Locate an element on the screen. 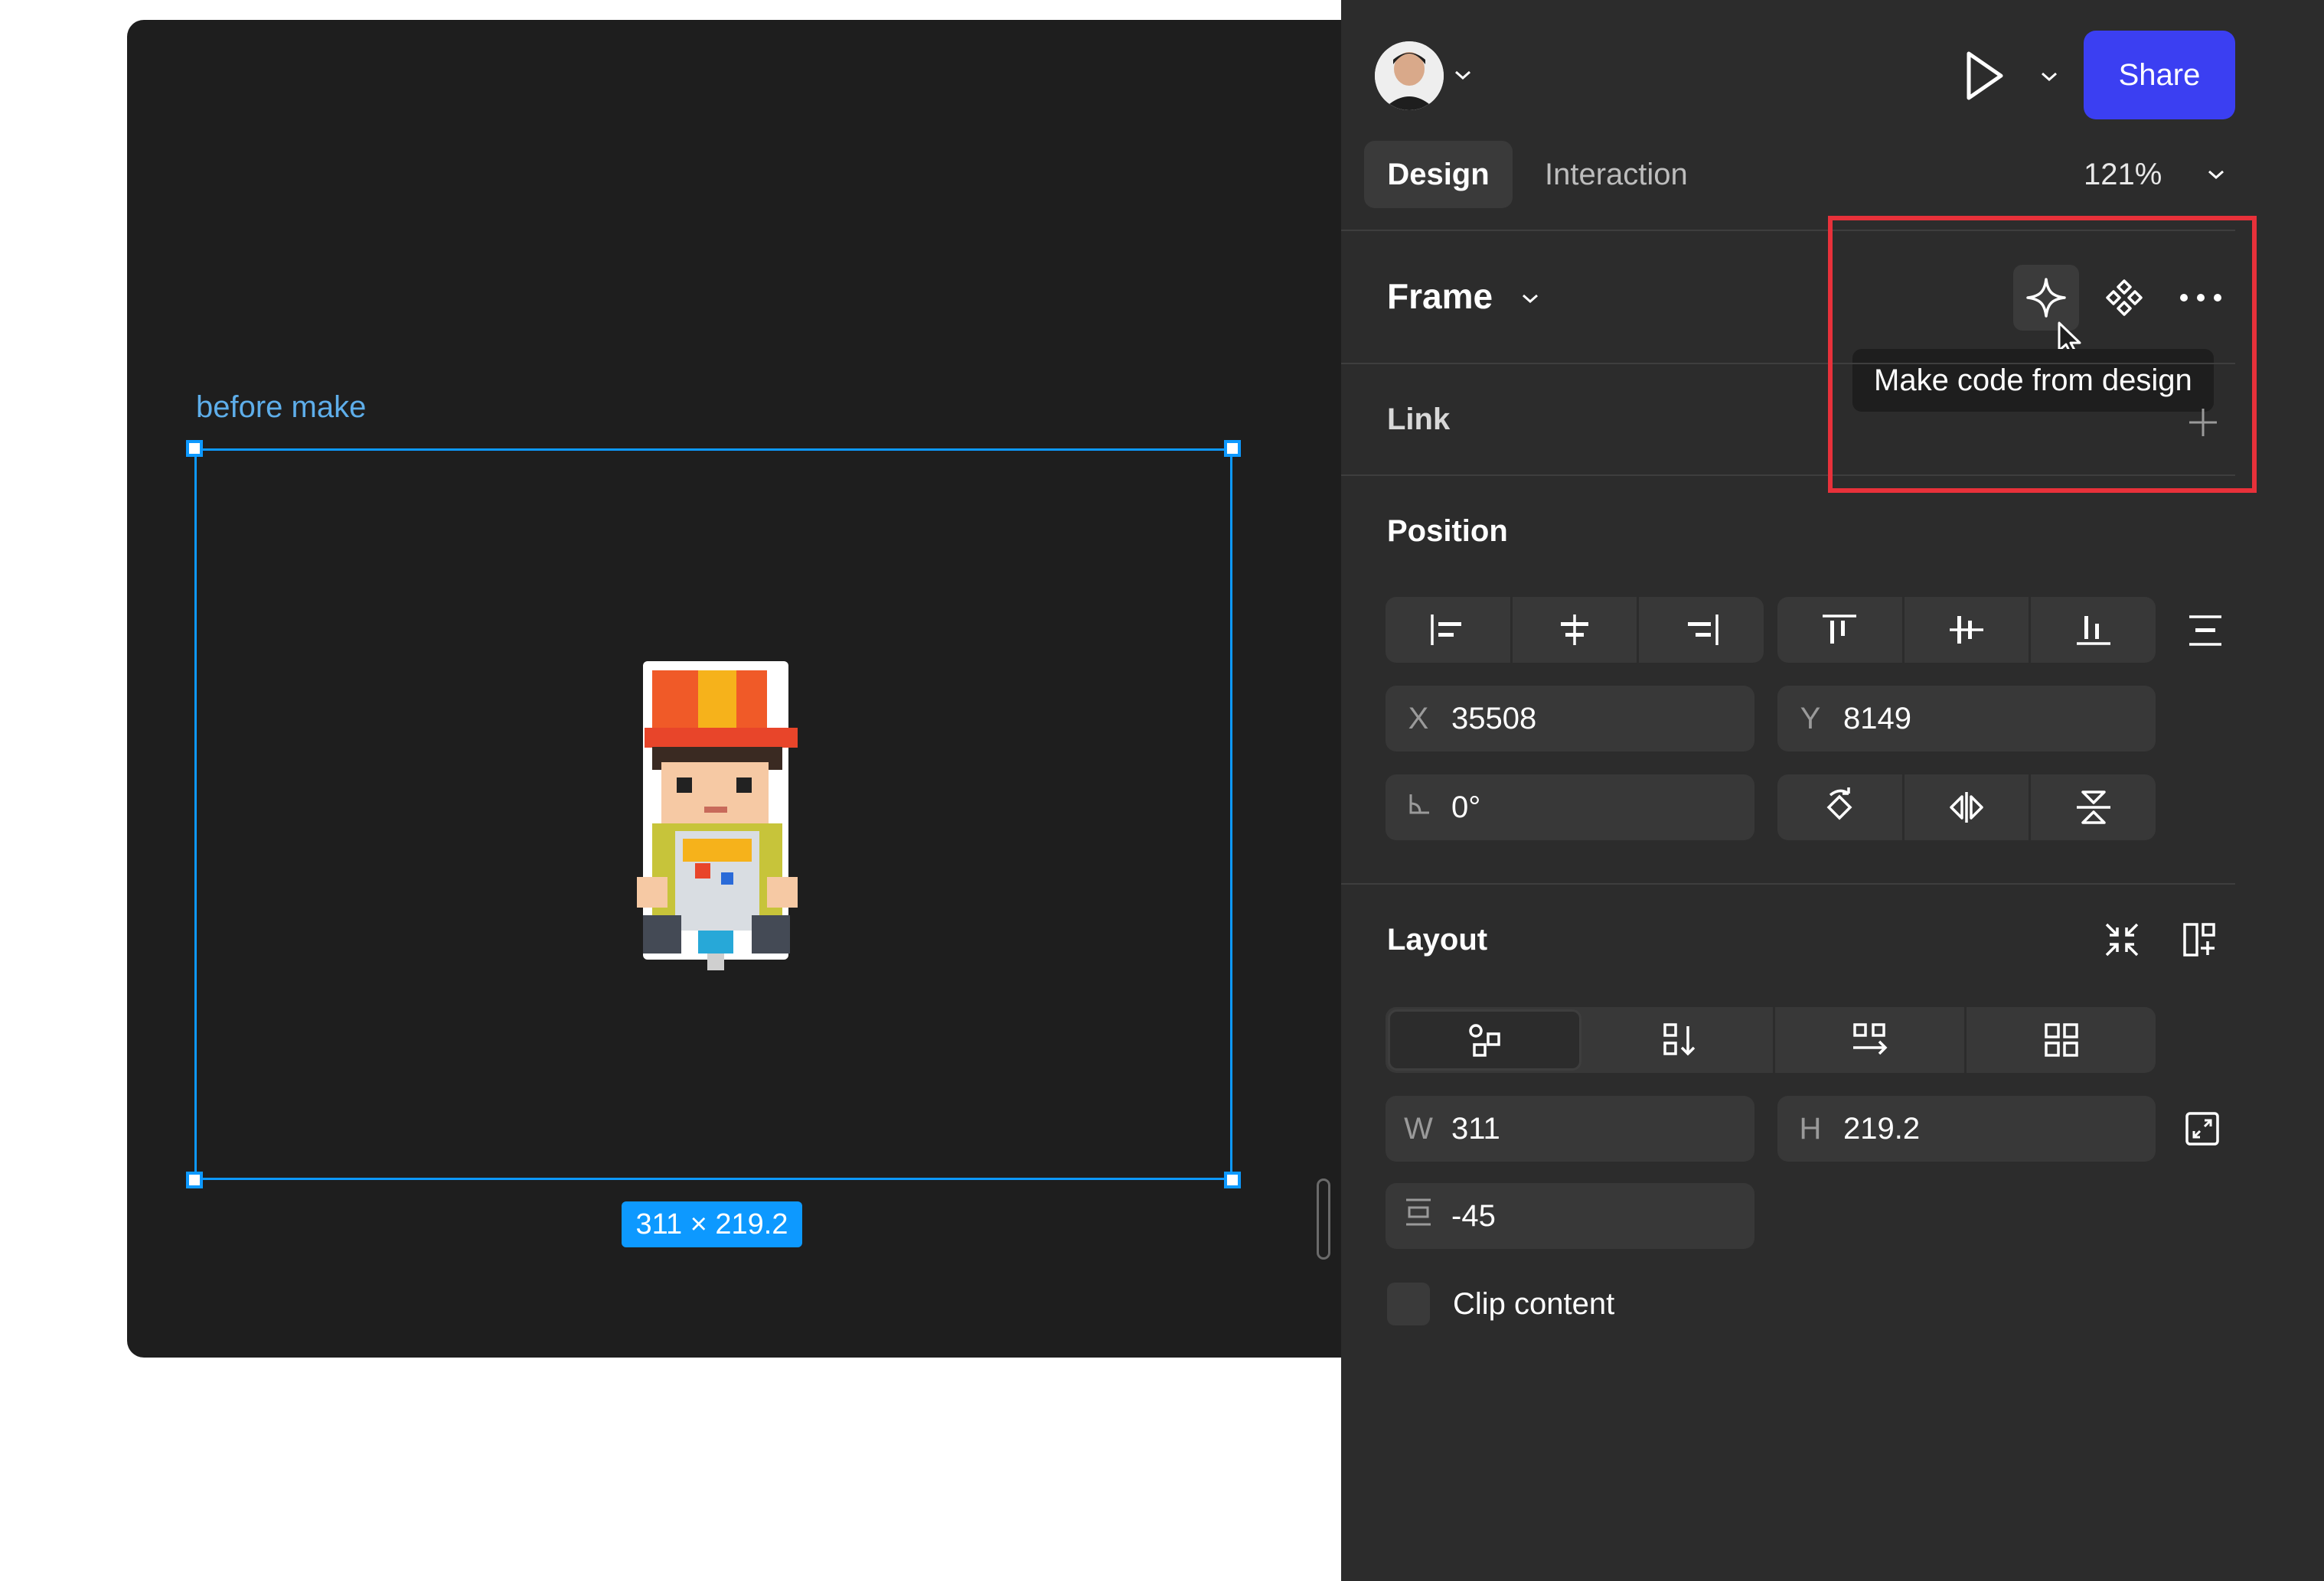  zoom-level: 121% is located at coordinates (2123, 175).